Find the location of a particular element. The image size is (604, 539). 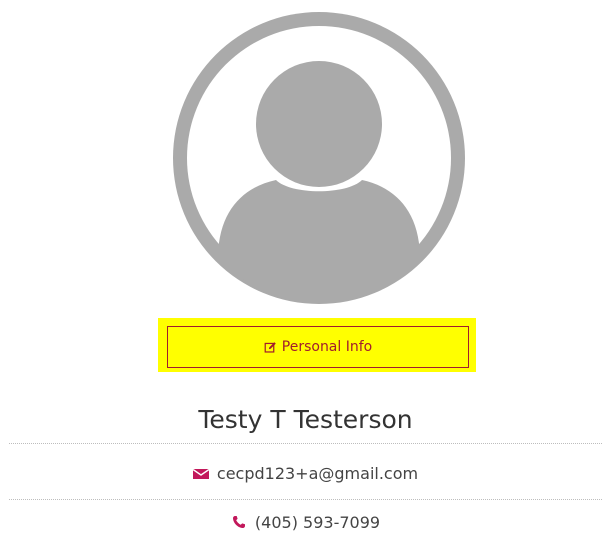

profile-email-row: cecpd123+a@gmail.com is located at coordinates (305, 474).